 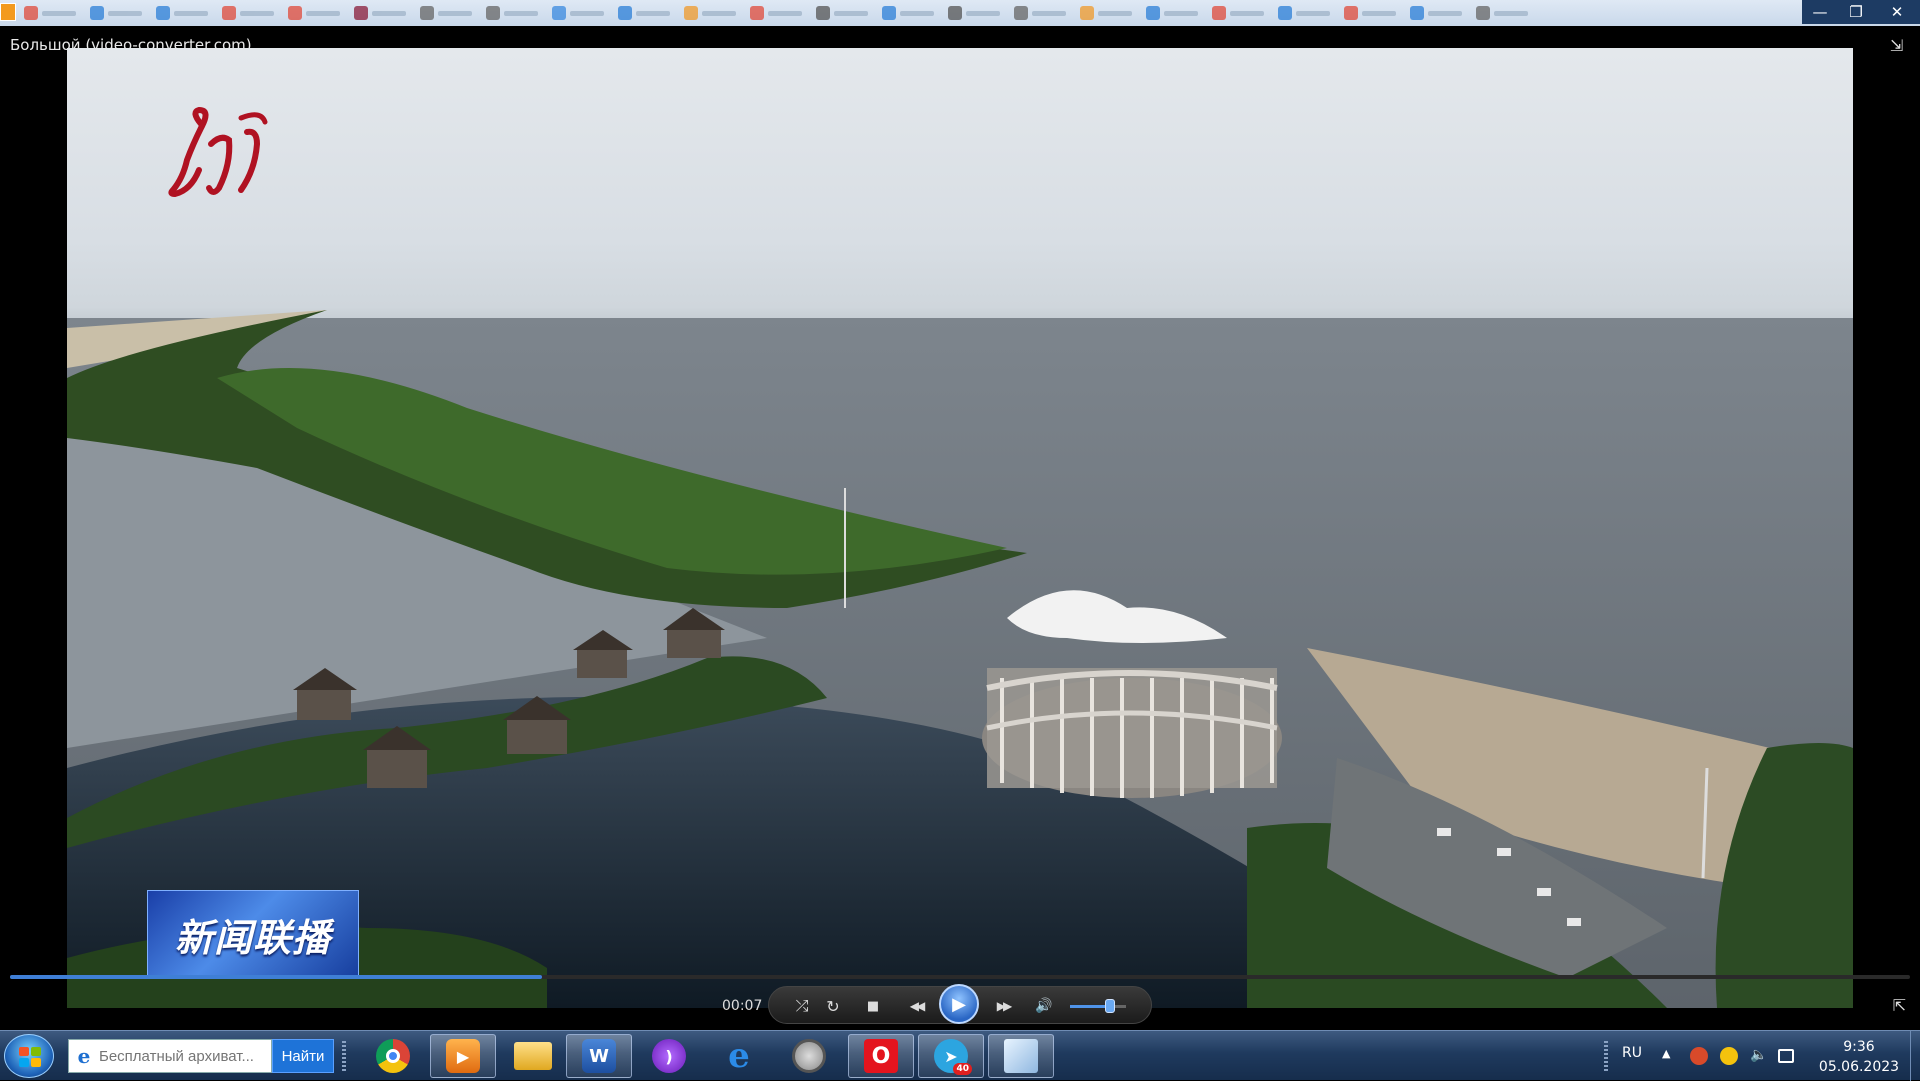 I want to click on word-icon: W, so click(x=599, y=1056).